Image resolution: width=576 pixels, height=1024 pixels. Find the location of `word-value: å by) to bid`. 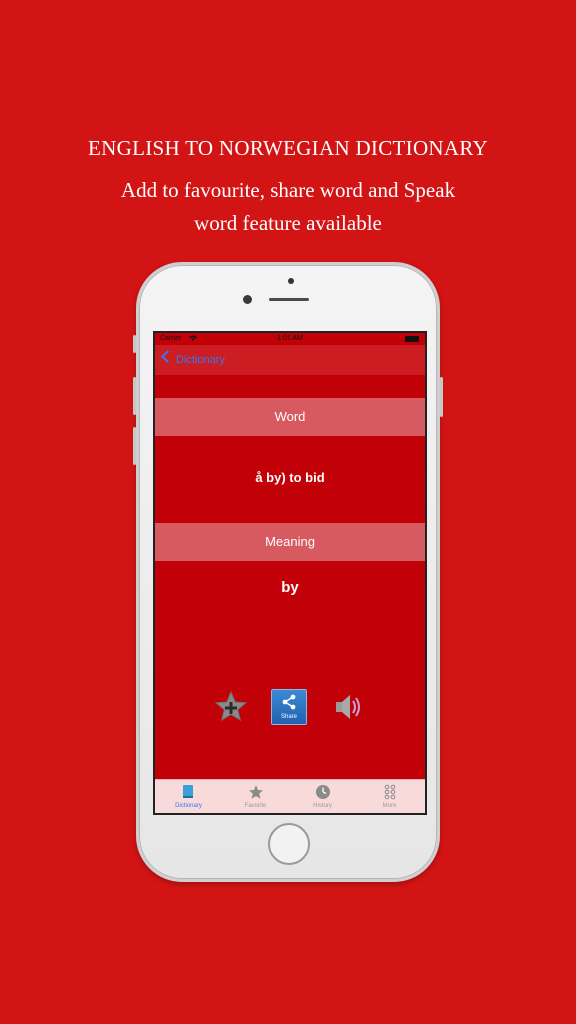

word-value: å by) to bid is located at coordinates (290, 477).